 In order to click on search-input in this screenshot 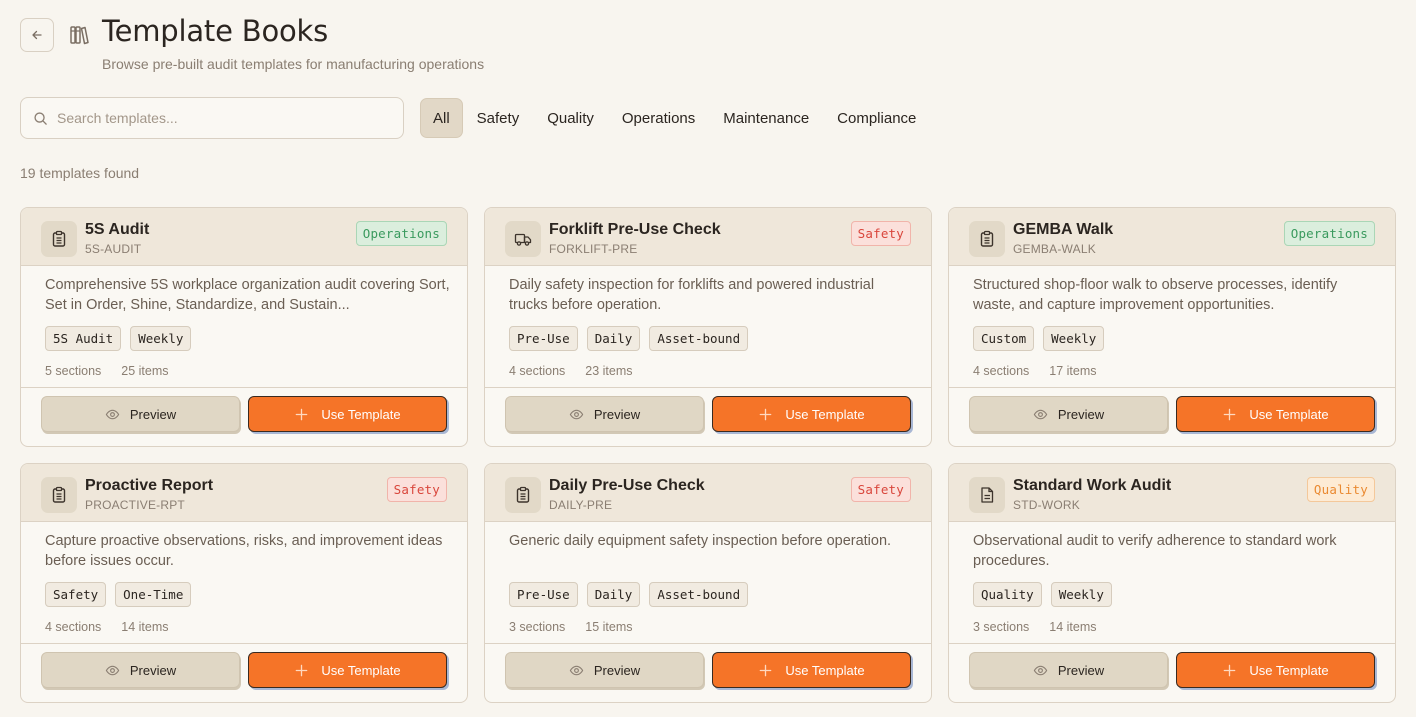, I will do `click(217, 118)`.